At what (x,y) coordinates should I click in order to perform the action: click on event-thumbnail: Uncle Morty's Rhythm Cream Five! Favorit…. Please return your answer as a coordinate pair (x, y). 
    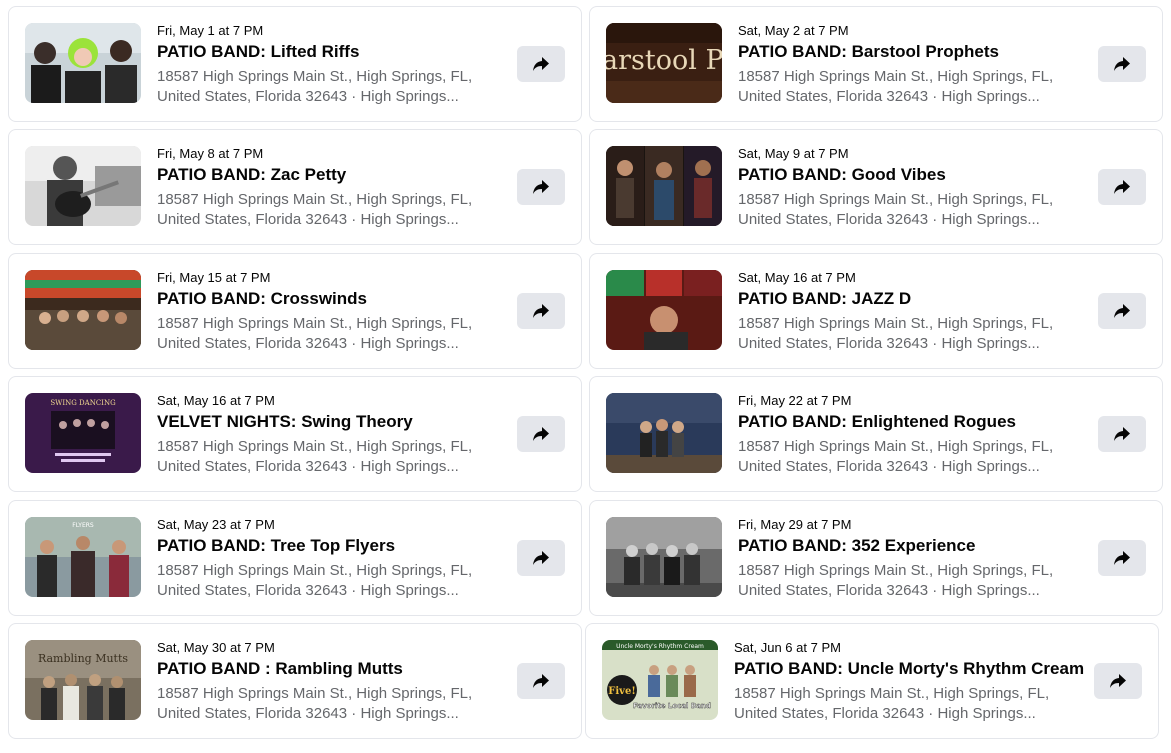
    Looking at the image, I should click on (660, 680).